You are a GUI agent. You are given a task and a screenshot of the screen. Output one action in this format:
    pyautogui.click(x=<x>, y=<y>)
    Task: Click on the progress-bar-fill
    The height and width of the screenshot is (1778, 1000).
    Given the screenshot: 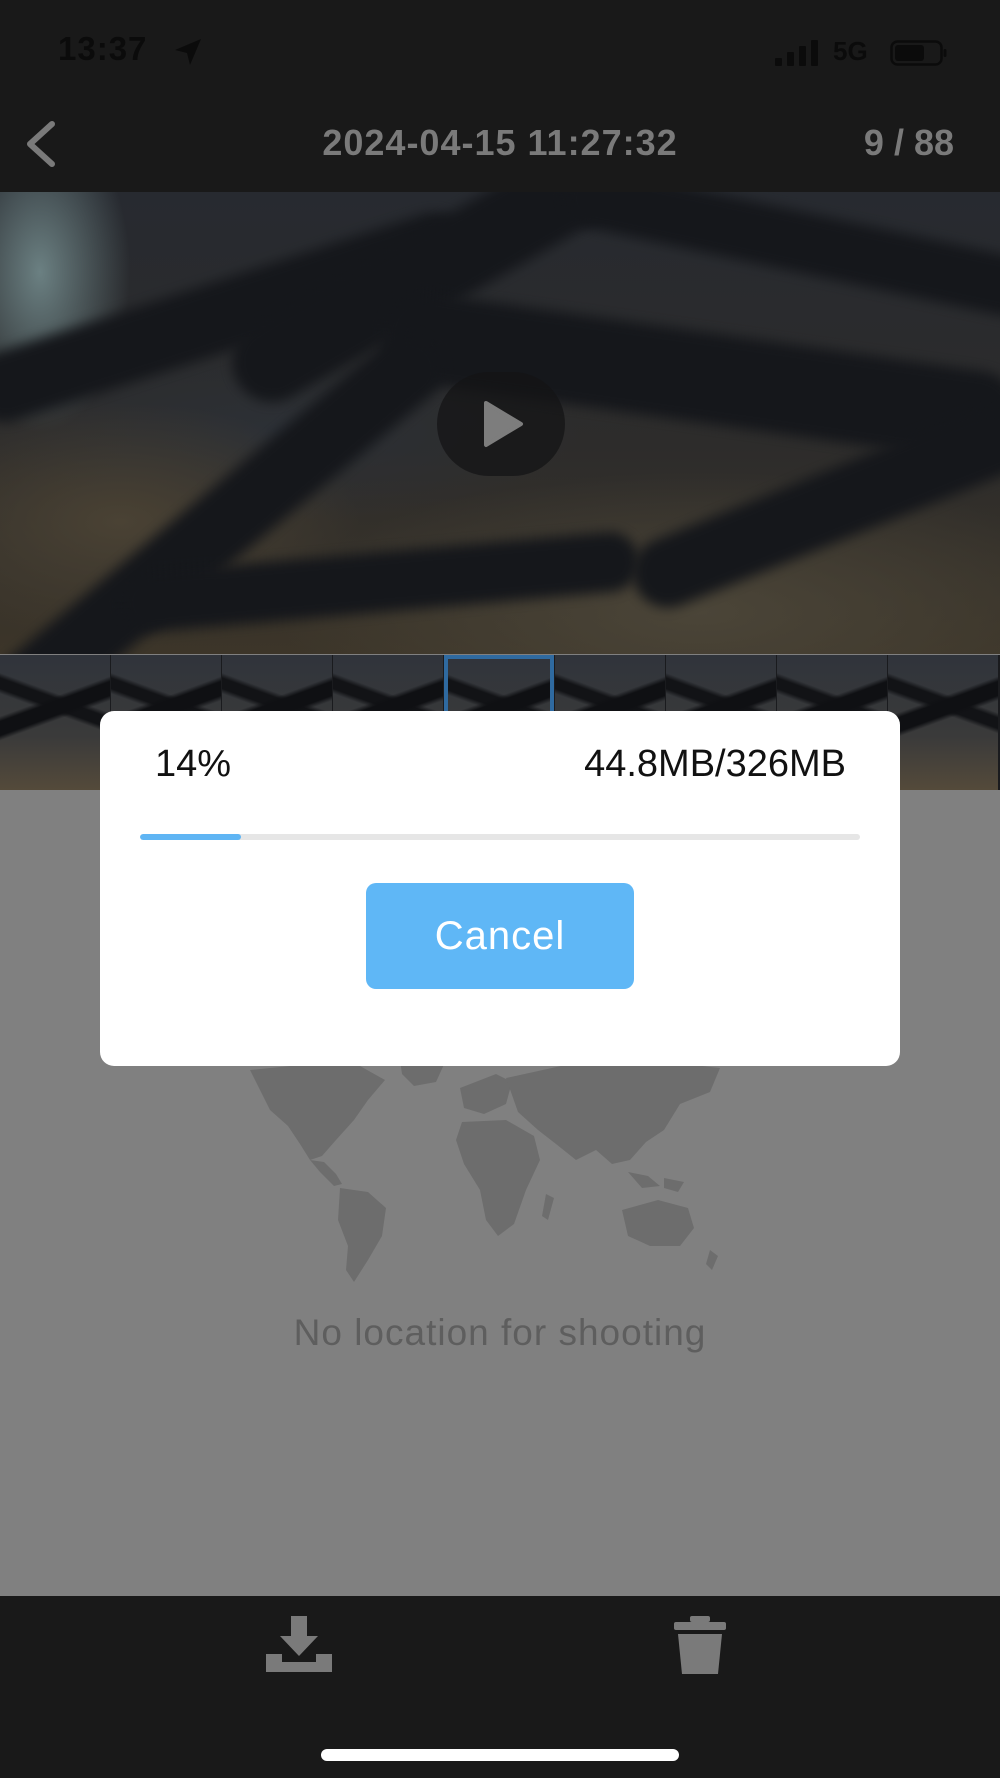 What is the action you would take?
    pyautogui.click(x=190, y=837)
    